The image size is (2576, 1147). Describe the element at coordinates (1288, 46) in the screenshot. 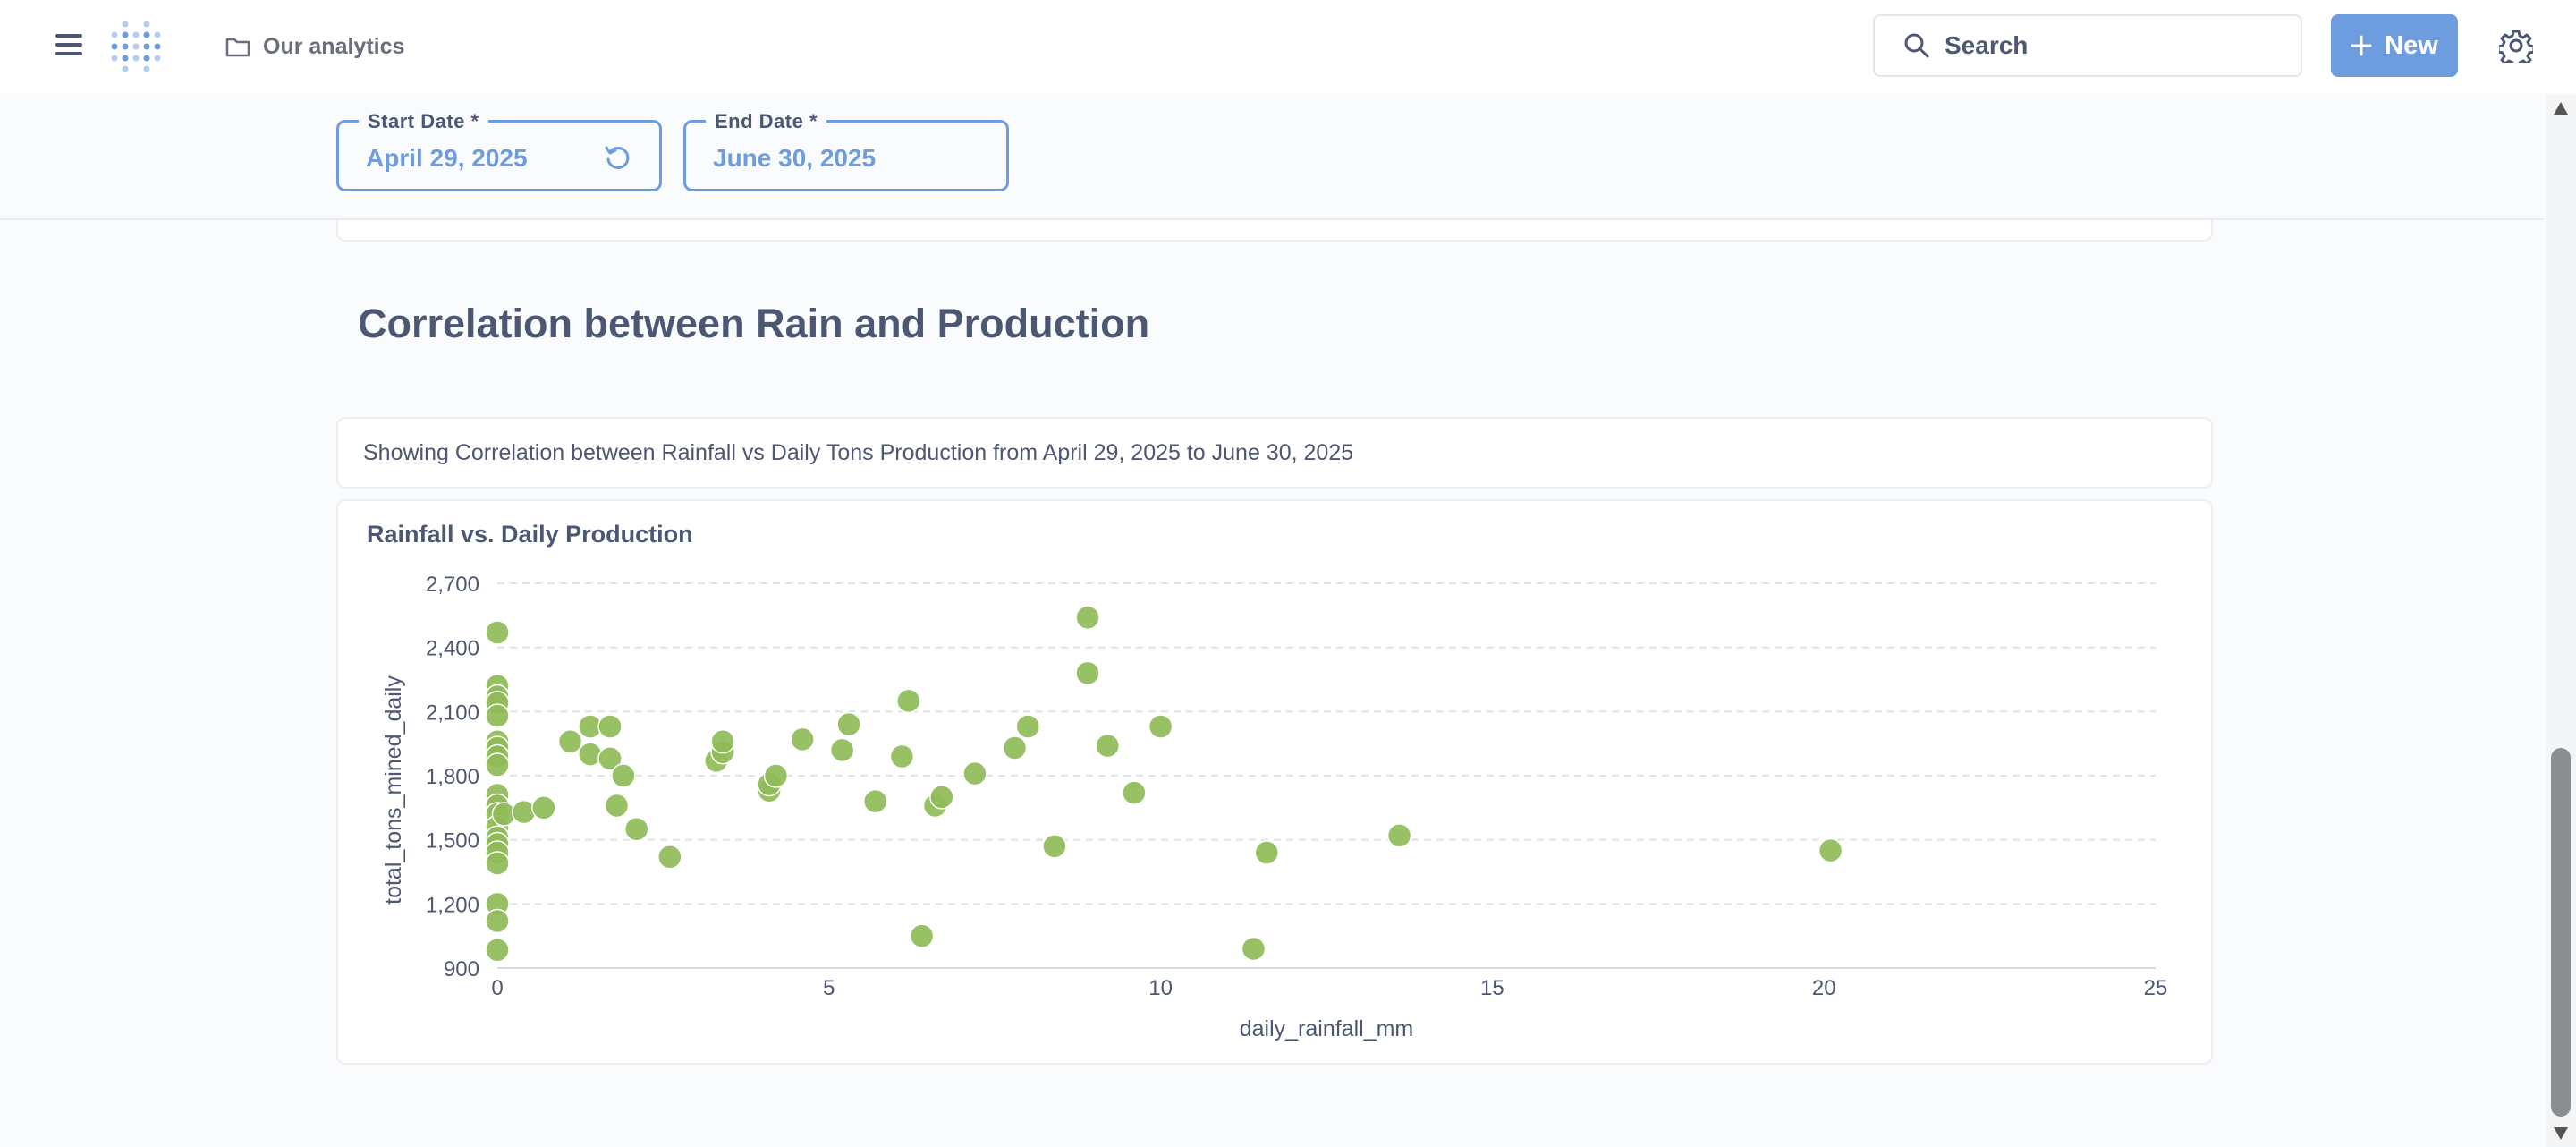

I see `top-navbar: Our analytics New` at that location.